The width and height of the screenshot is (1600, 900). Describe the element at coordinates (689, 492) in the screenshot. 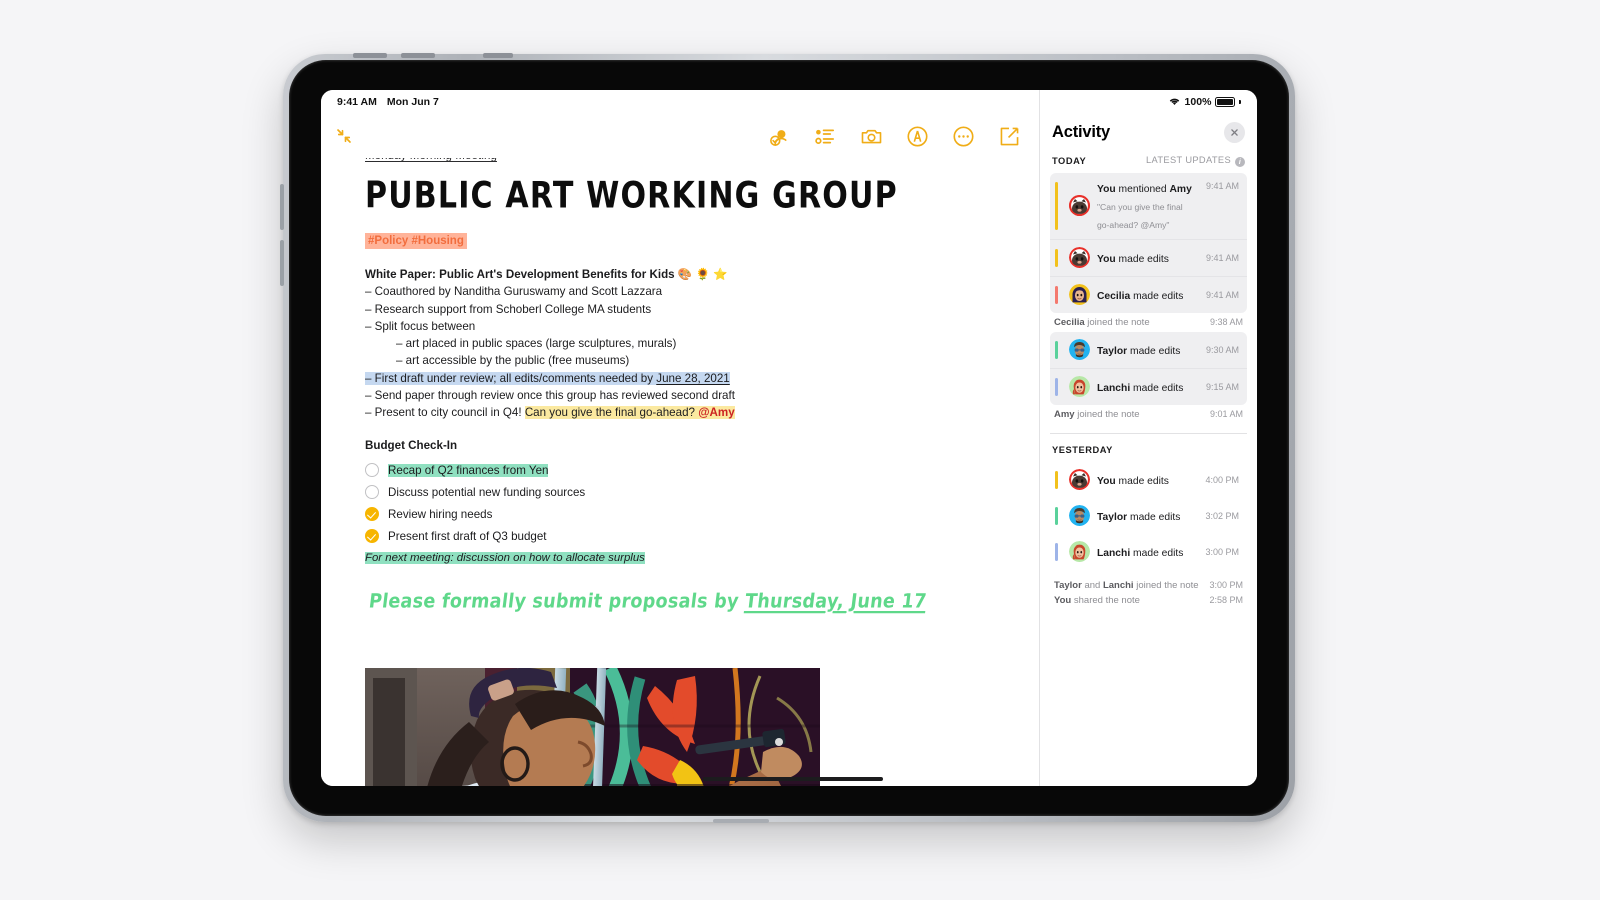

I see `todo-item: Discuss potential new funding sources` at that location.